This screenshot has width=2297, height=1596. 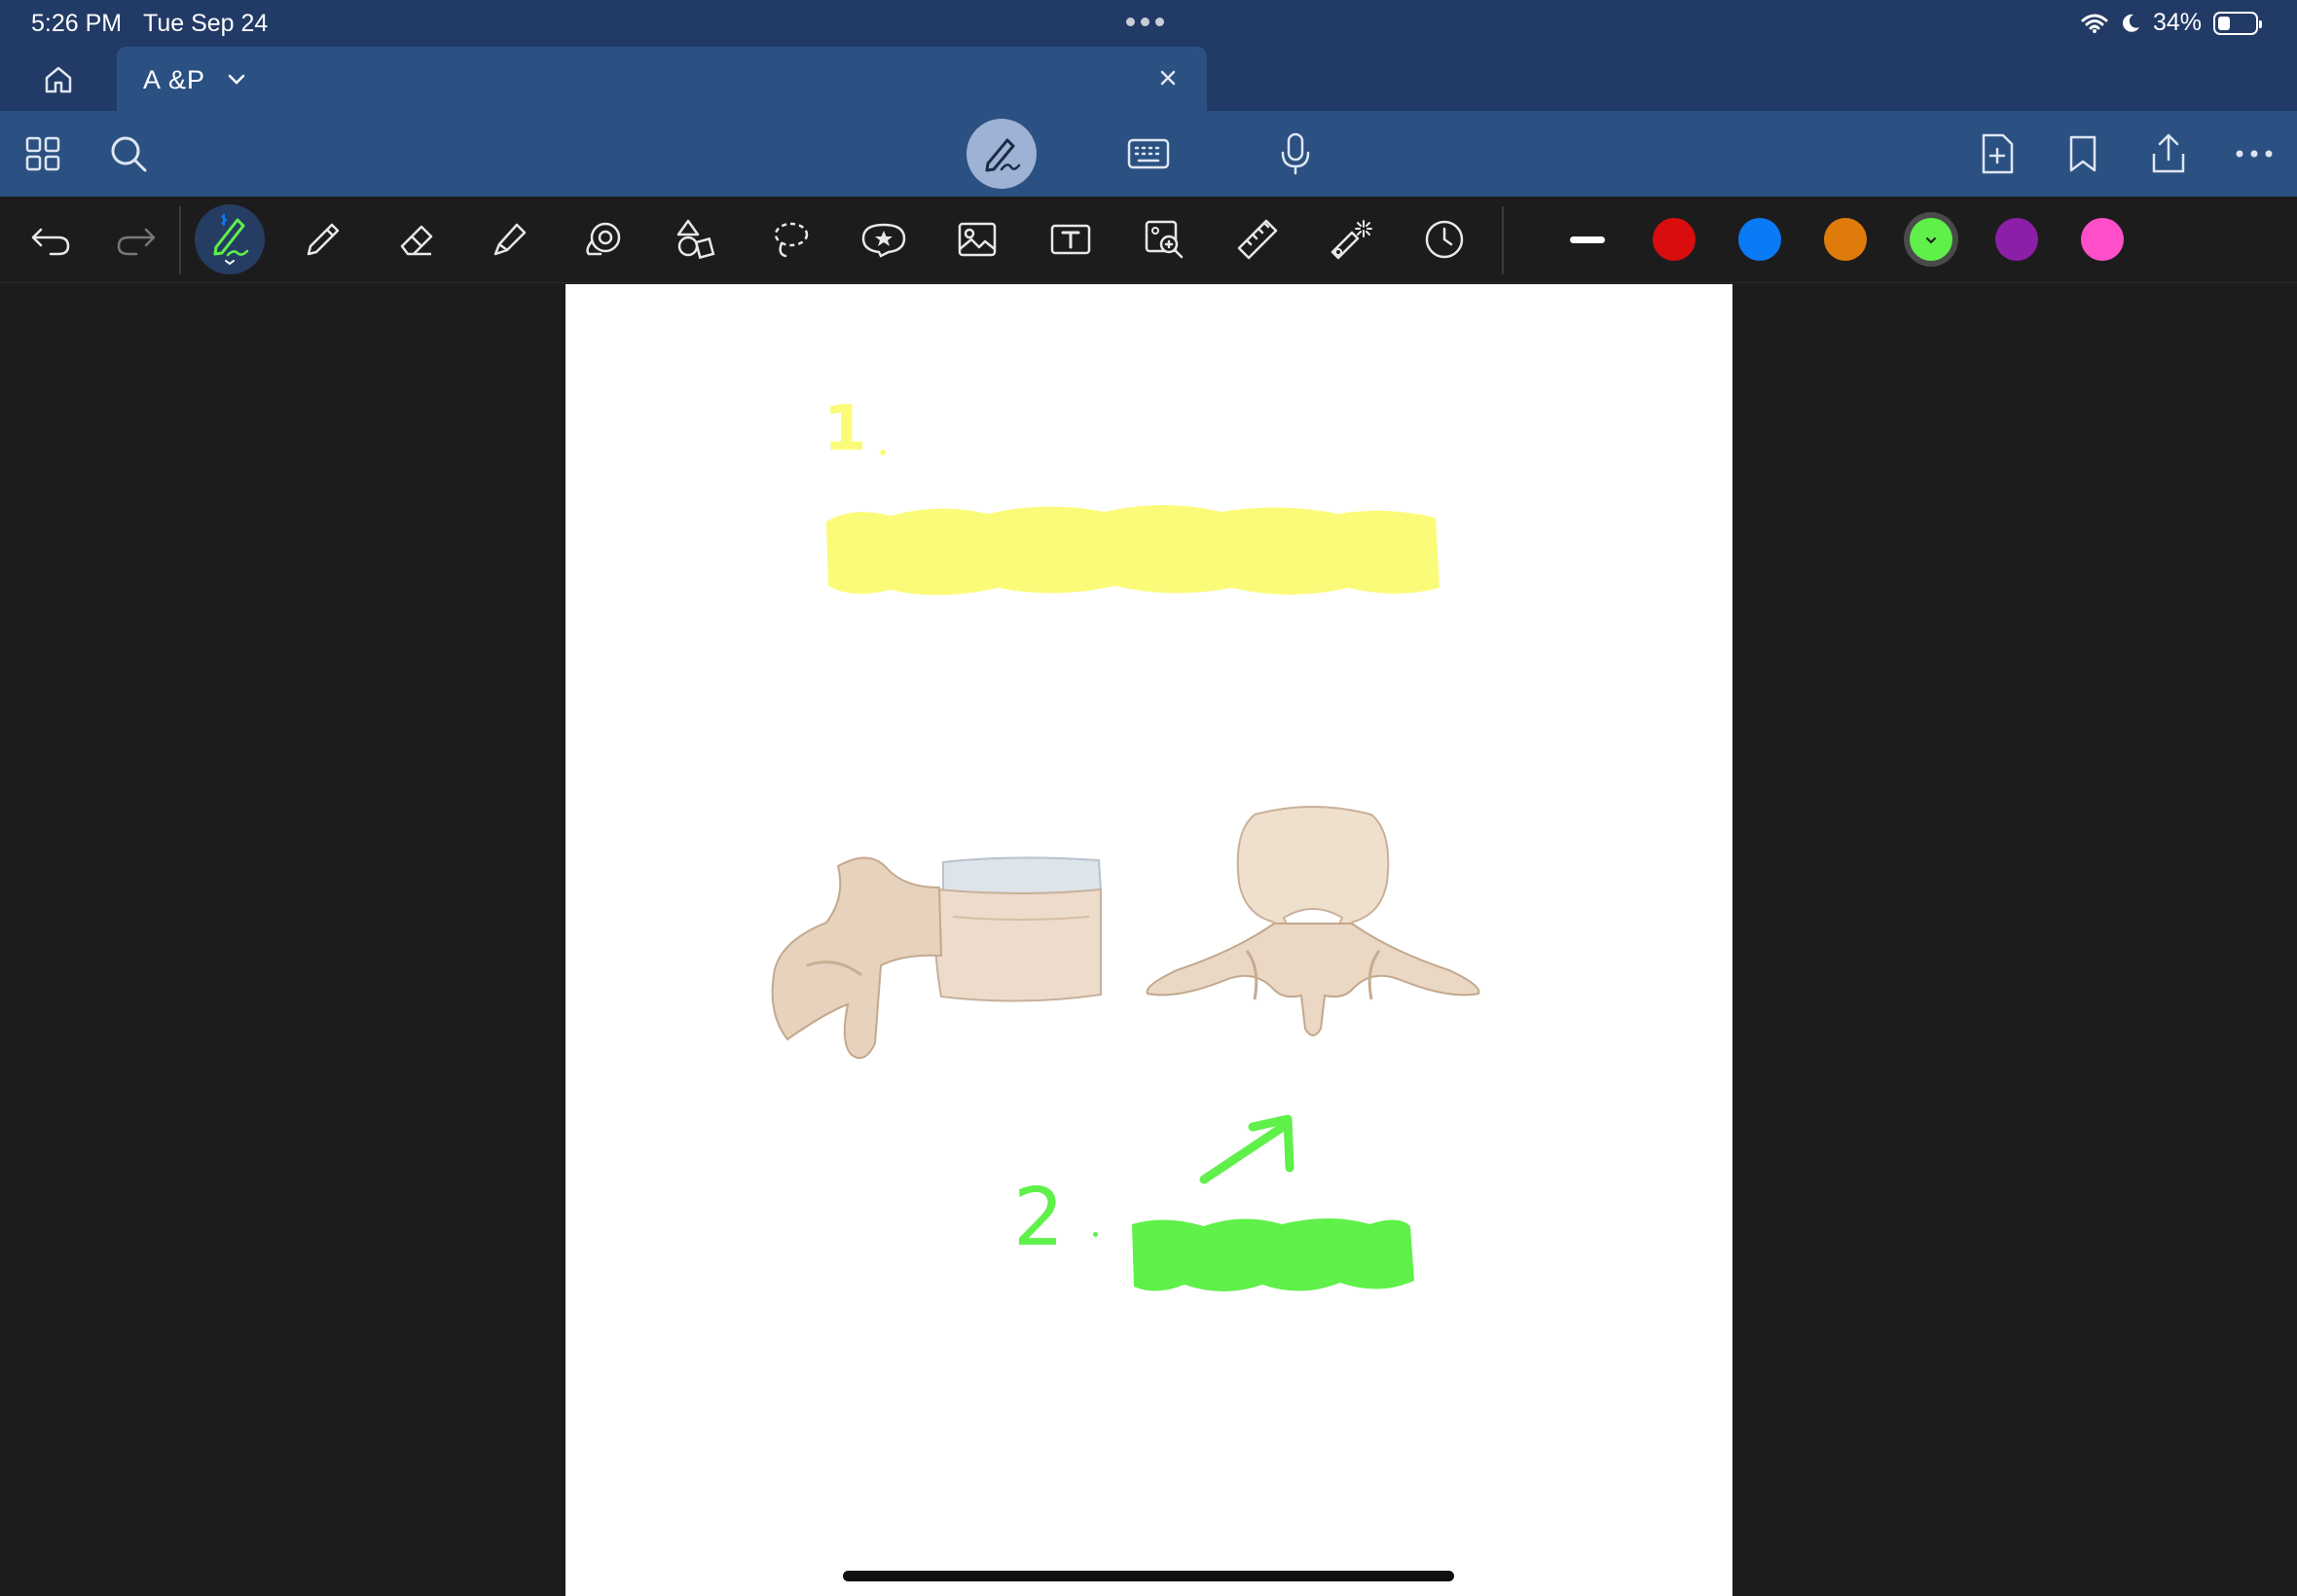 What do you see at coordinates (206, 23) in the screenshot?
I see `status-date: Tue Sep 24` at bounding box center [206, 23].